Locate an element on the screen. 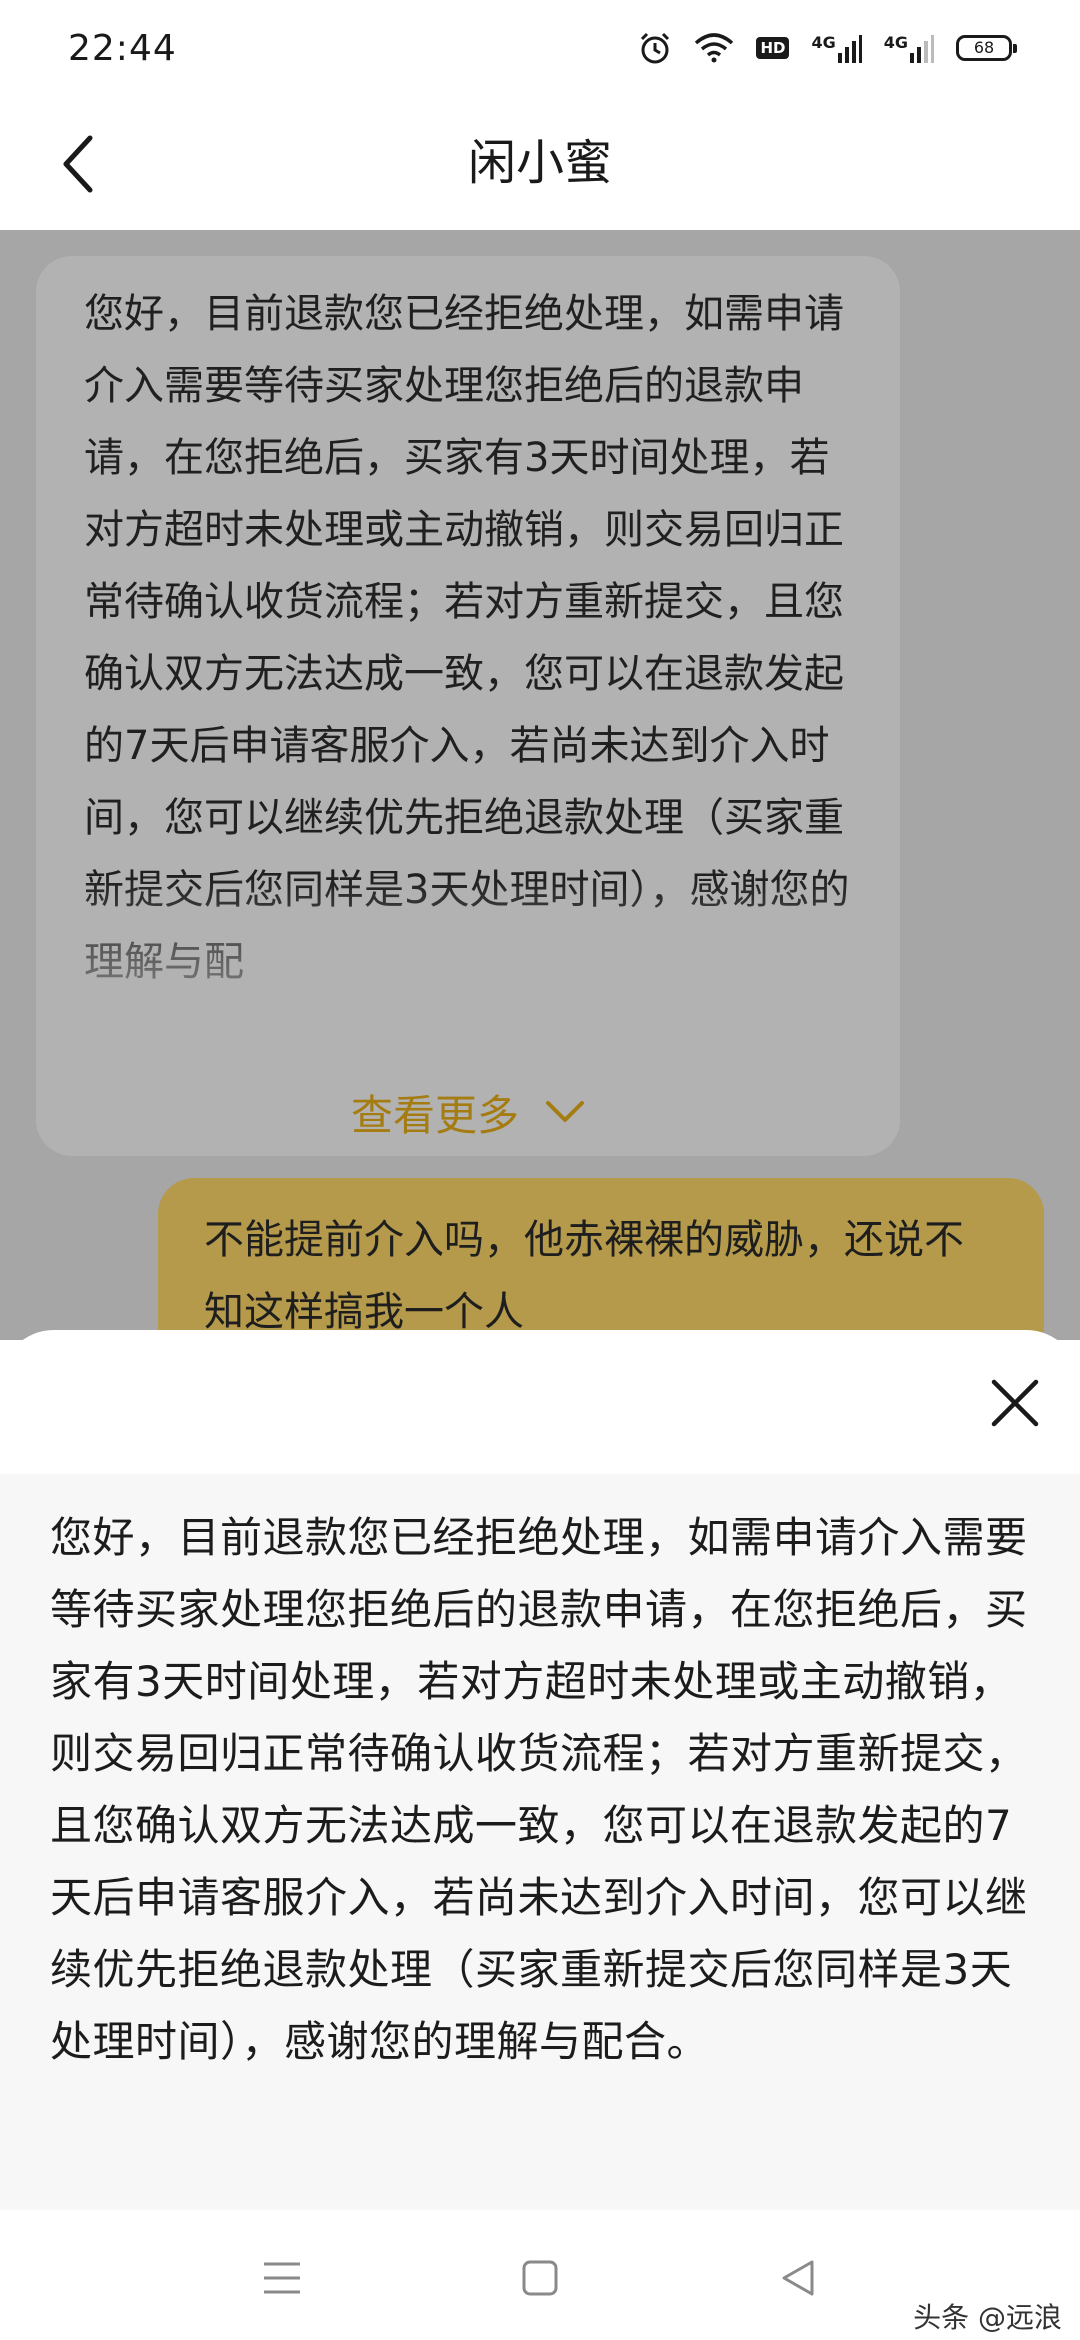 The image size is (1080, 2340). menu-button is located at coordinates (282, 2278).